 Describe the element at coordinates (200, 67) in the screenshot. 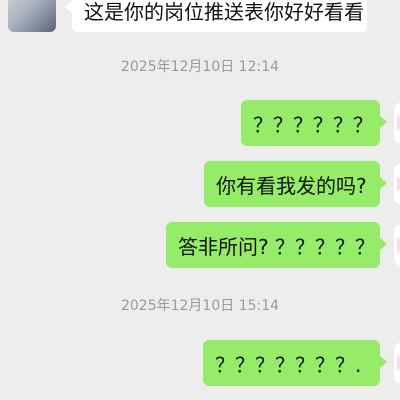

I see `message-timestamp: 2025年12月10日 12:14` at that location.